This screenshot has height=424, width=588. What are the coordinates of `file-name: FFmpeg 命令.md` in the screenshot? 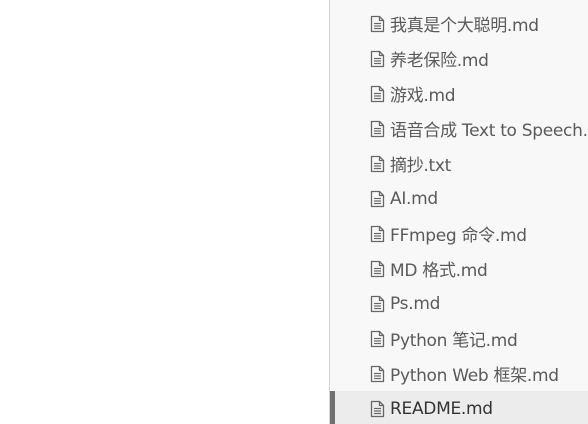 It's located at (458, 236).